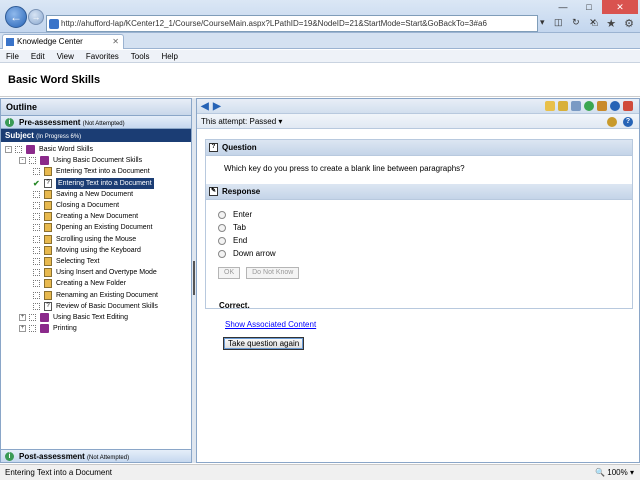  I want to click on menu-file: File, so click(12, 56).